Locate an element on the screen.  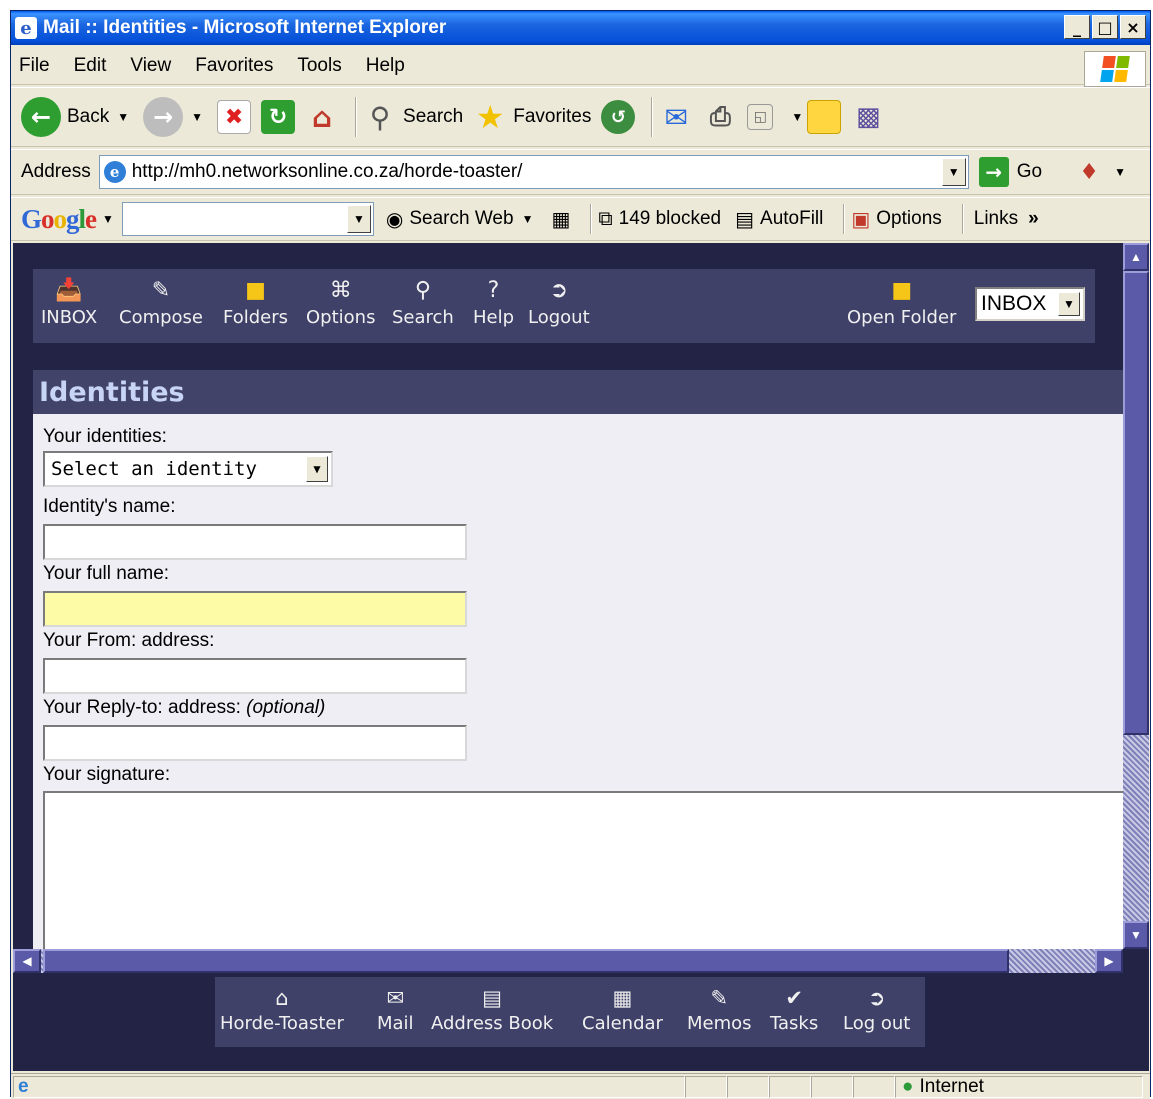
maximize-button: □ is located at coordinates (1105, 27).